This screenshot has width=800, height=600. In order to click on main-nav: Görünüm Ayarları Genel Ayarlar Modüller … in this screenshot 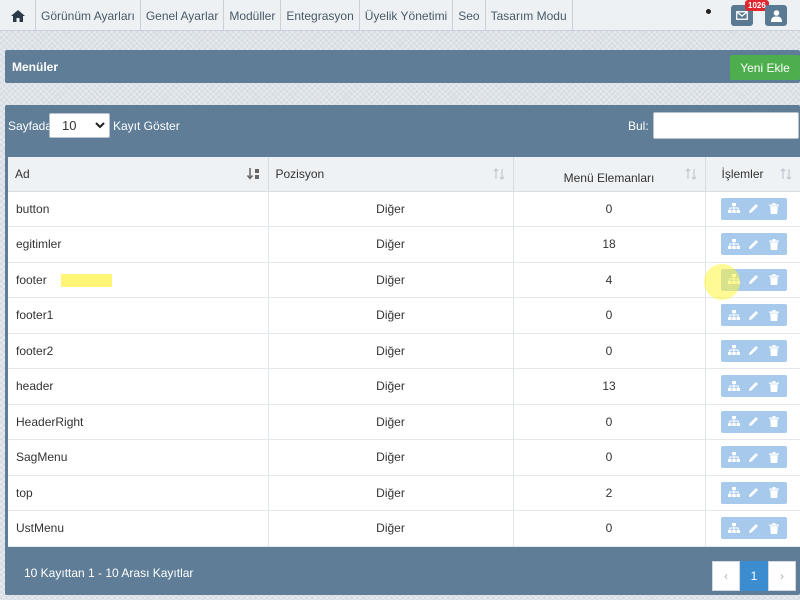, I will do `click(286, 15)`.